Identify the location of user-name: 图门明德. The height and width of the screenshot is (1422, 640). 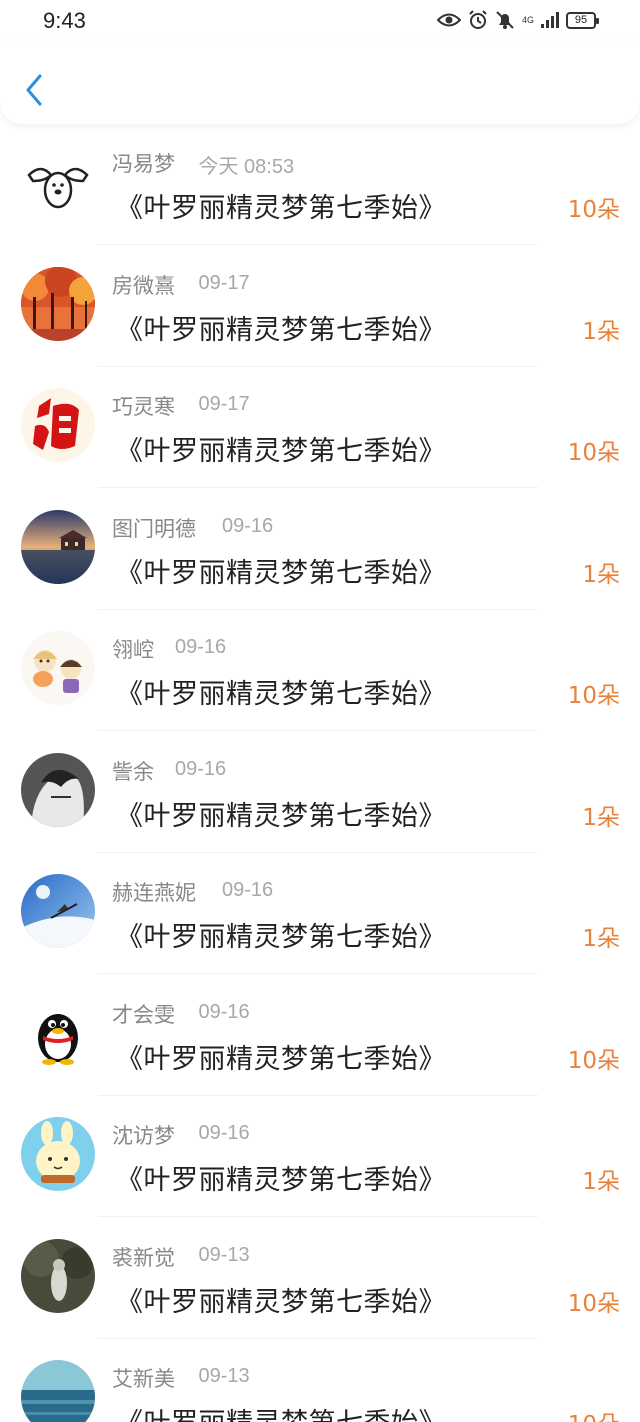
(154, 528).